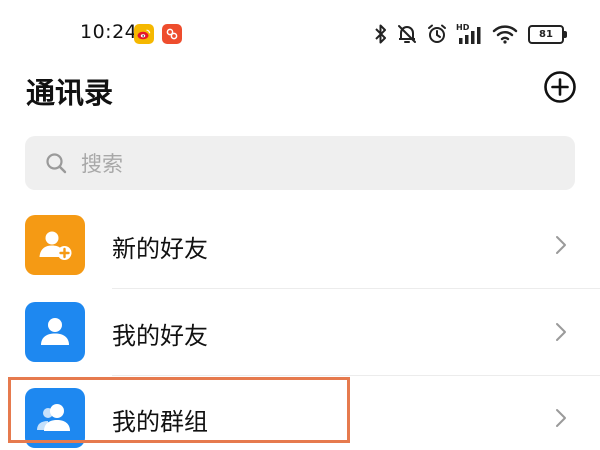 The height and width of the screenshot is (450, 600). What do you see at coordinates (470, 34) in the screenshot?
I see `signal-icon: HD` at bounding box center [470, 34].